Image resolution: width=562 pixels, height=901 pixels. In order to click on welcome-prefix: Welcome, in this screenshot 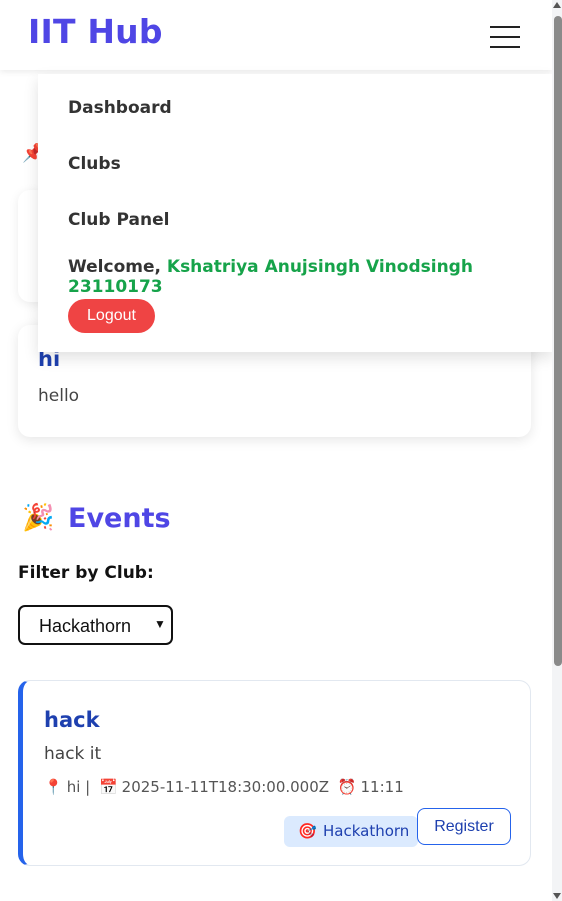, I will do `click(117, 267)`.